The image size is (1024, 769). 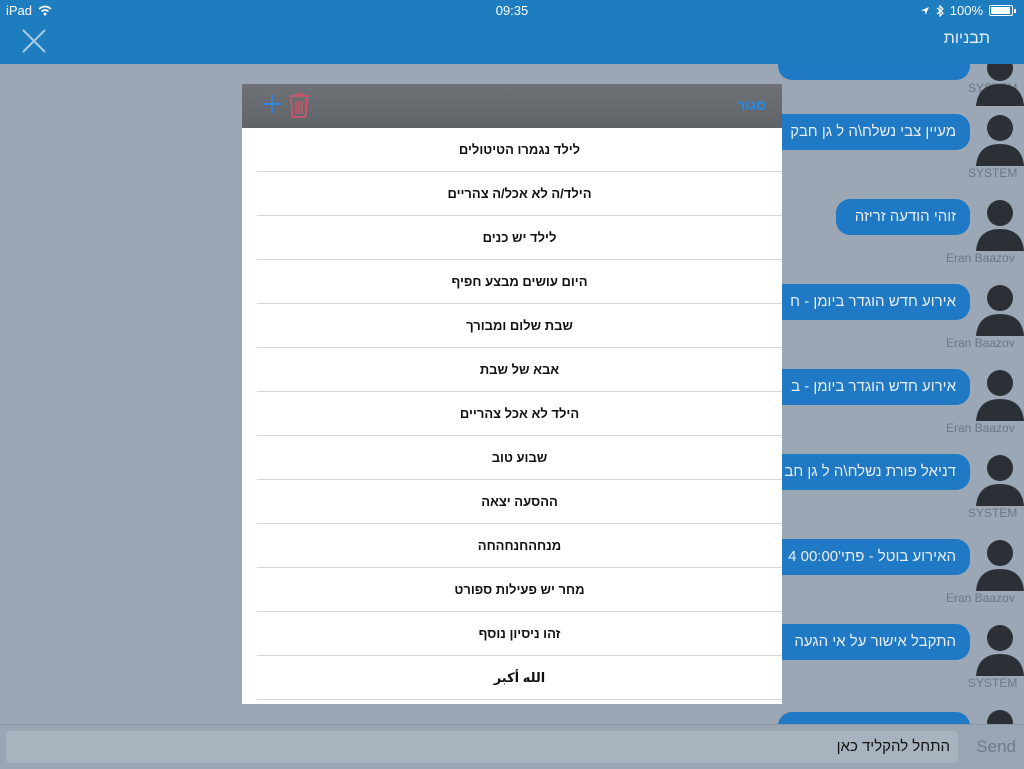 I want to click on add-icon, so click(x=272, y=104).